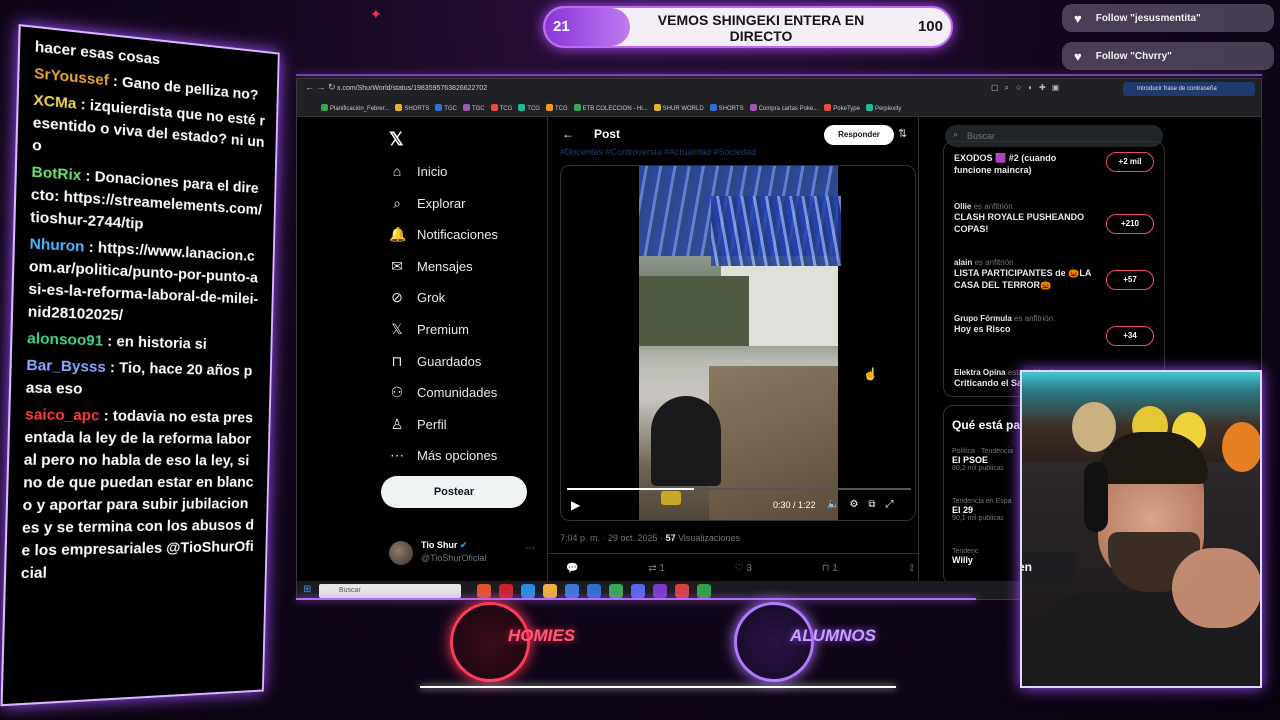 The image size is (1280, 720). I want to click on nav-item-label: Inicio, so click(432, 171).